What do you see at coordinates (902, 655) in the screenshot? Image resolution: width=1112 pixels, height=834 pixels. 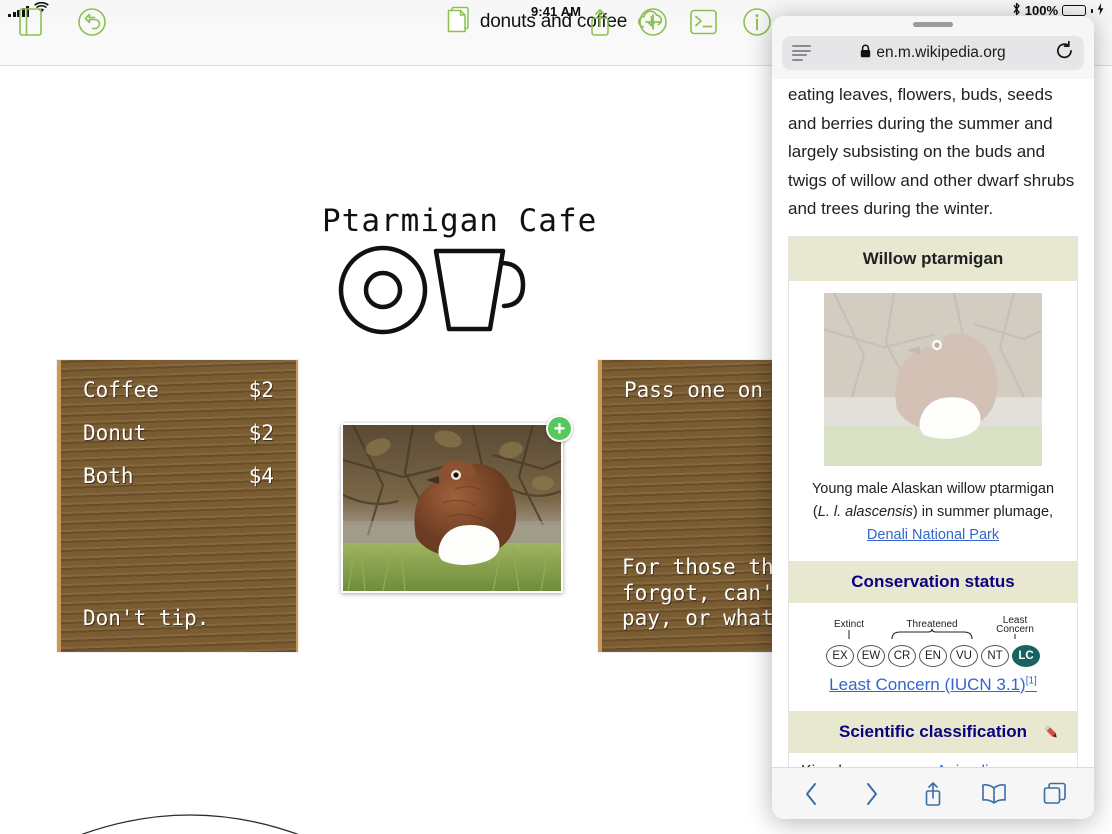 I see `iucn-category-cr: CR` at bounding box center [902, 655].